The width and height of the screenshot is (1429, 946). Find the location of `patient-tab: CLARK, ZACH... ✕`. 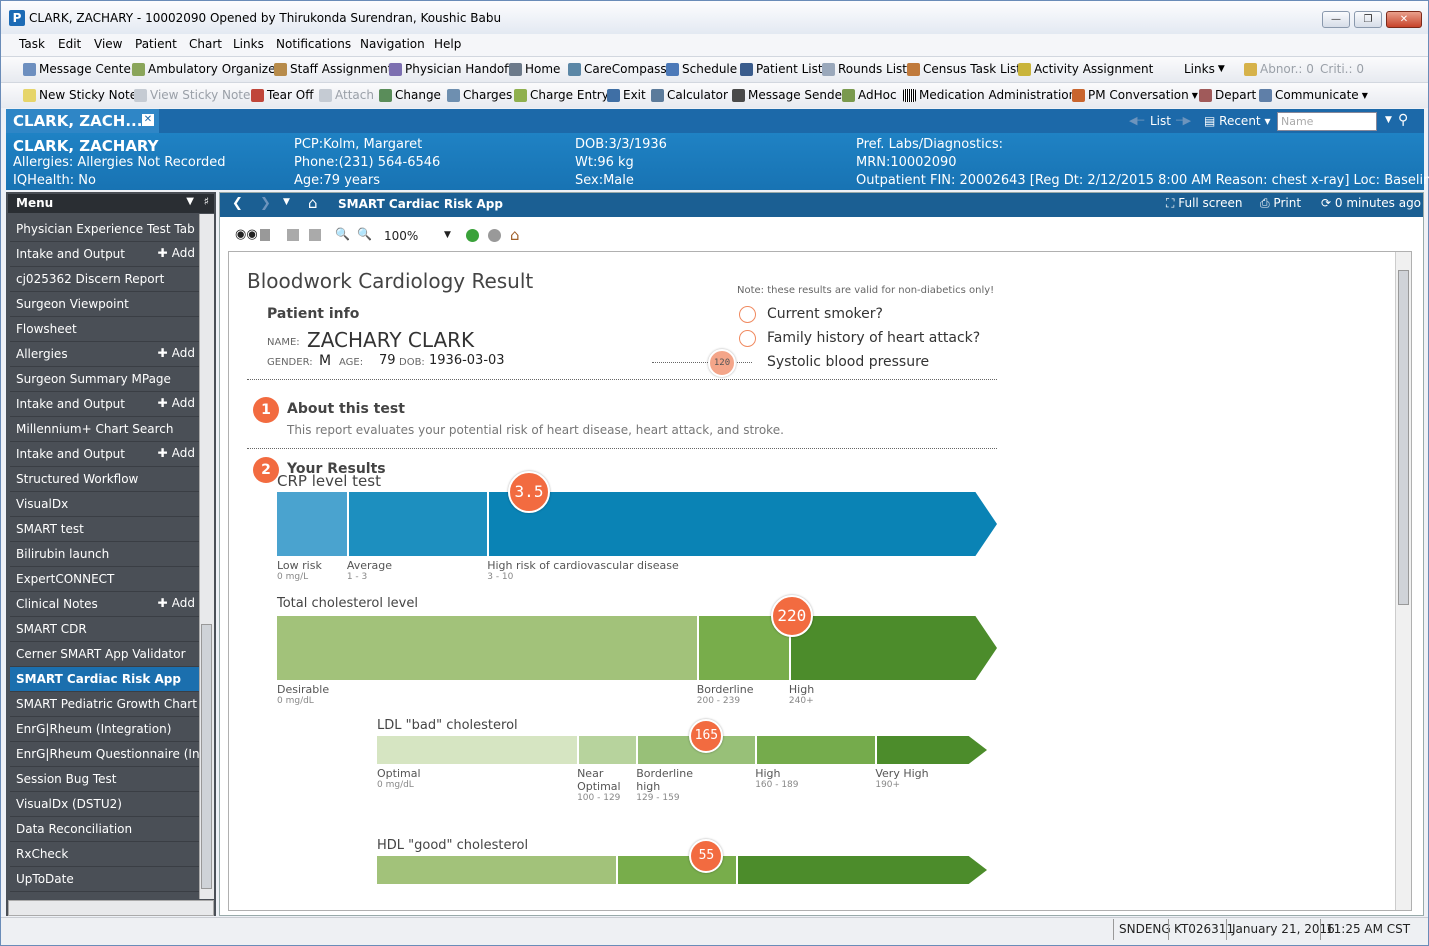

patient-tab: CLARK, ZACH... ✕ is located at coordinates (82, 121).